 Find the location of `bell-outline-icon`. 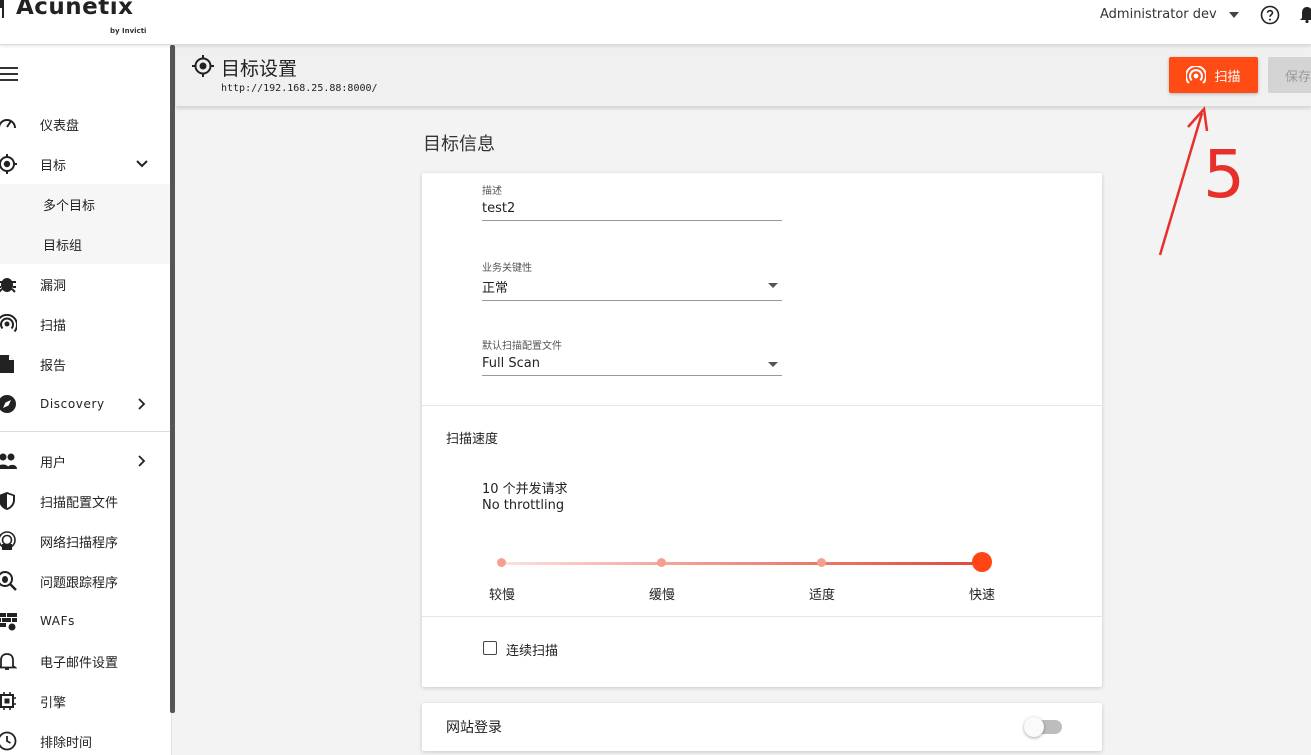

bell-outline-icon is located at coordinates (8, 661).